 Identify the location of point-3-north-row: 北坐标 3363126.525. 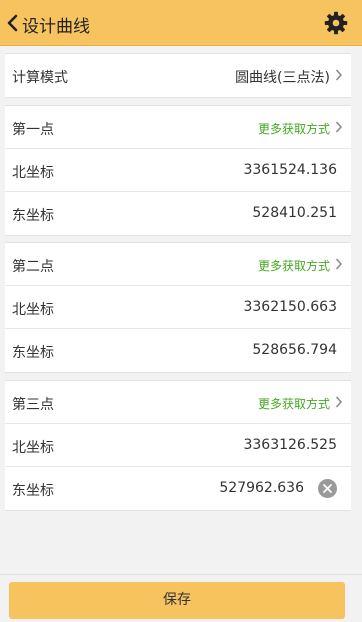
(178, 445).